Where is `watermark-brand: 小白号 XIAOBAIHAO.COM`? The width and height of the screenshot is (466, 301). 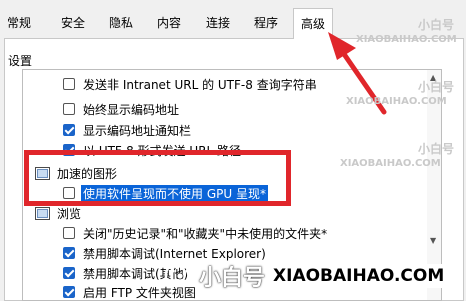 watermark-brand: 小白号 XIAOBAIHAO.COM is located at coordinates (307, 276).